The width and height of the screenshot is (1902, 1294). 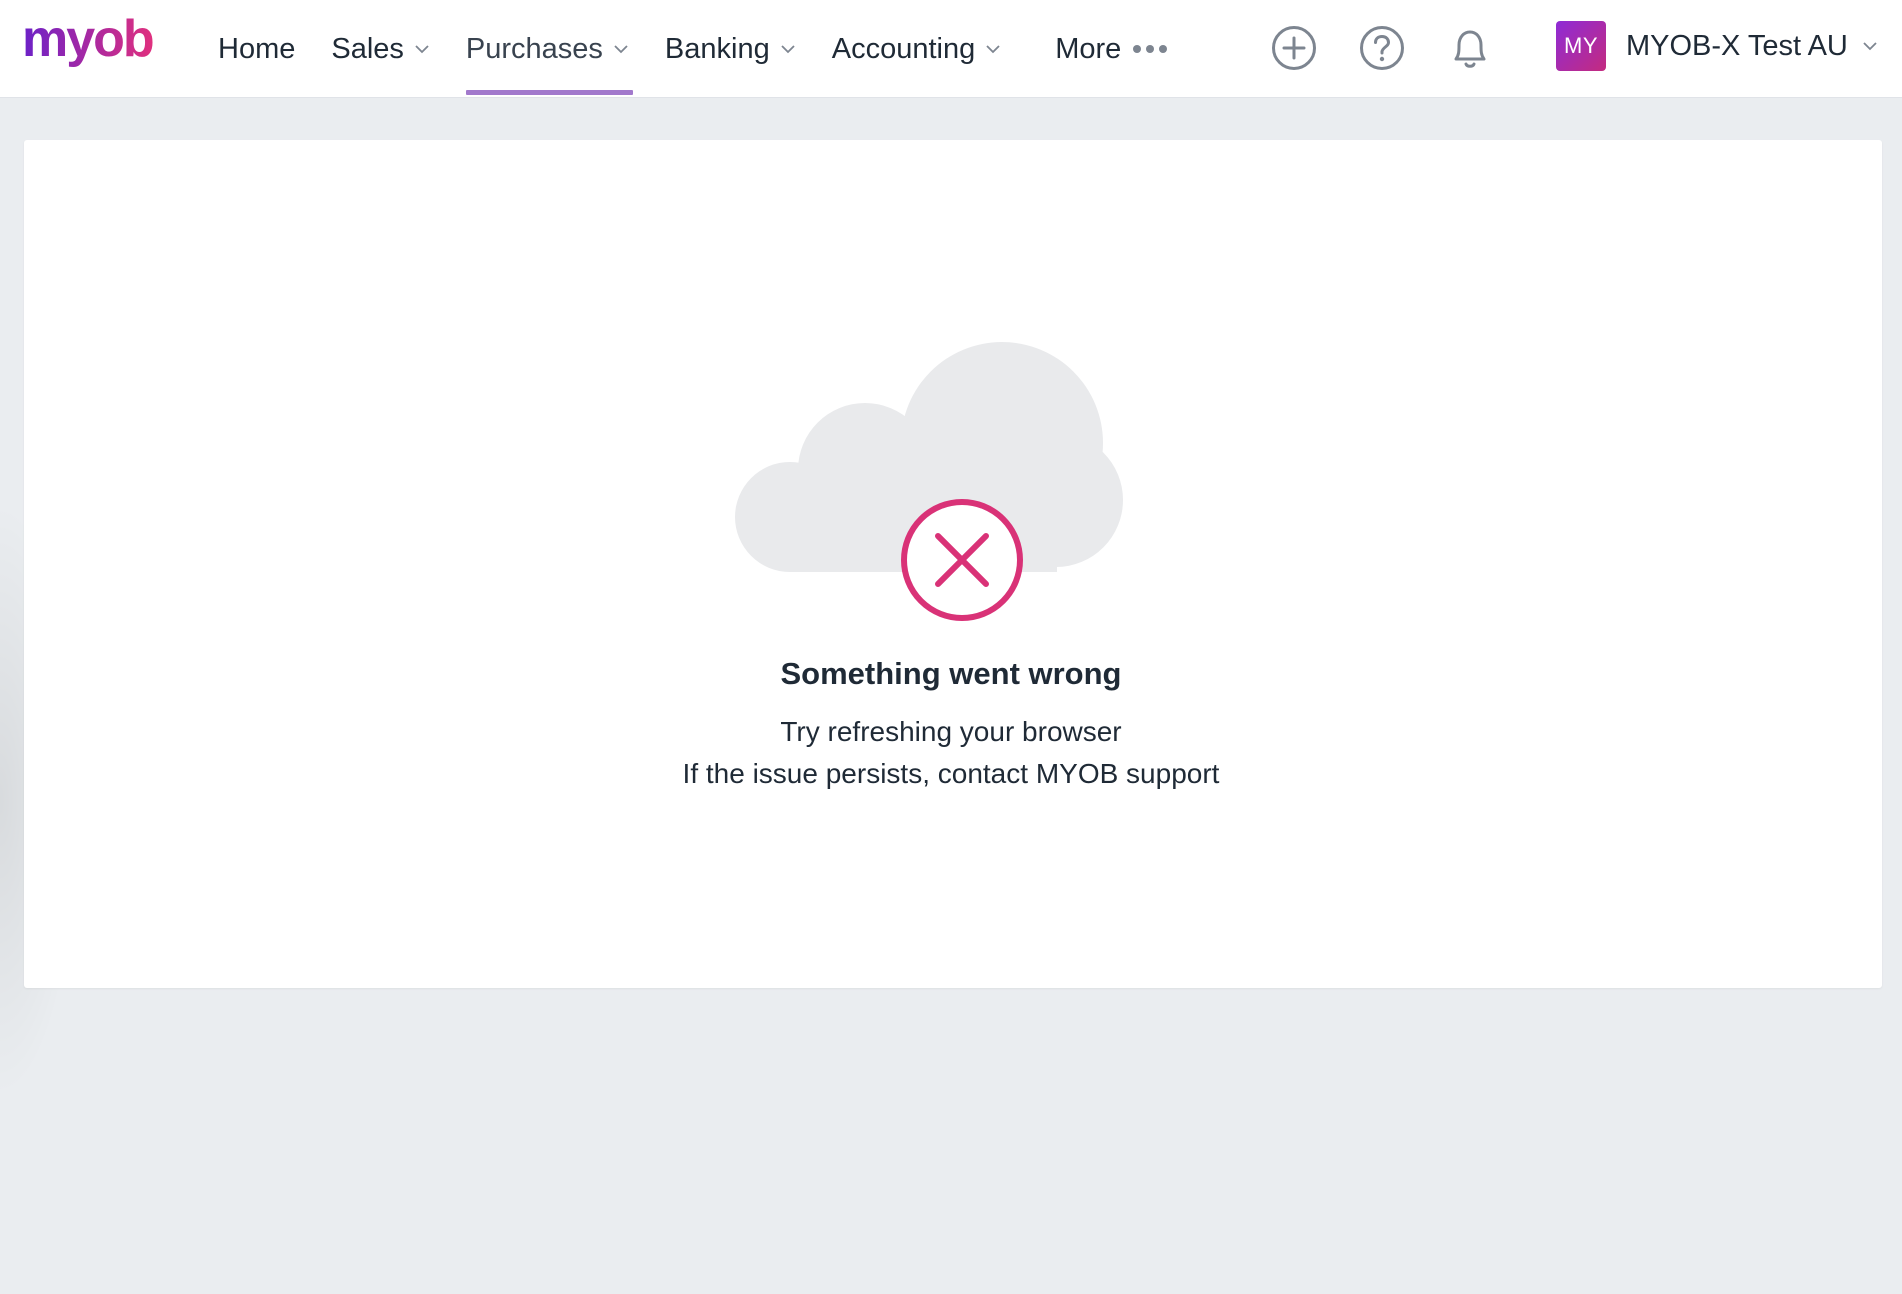 What do you see at coordinates (929, 481) in the screenshot?
I see `cloud-error-icon` at bounding box center [929, 481].